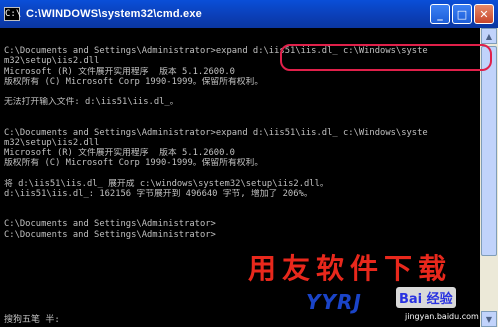  I want to click on console-line: Microsoft (R) 文件展开实用程序 版本 5.1.2600.0, so click(119, 153).